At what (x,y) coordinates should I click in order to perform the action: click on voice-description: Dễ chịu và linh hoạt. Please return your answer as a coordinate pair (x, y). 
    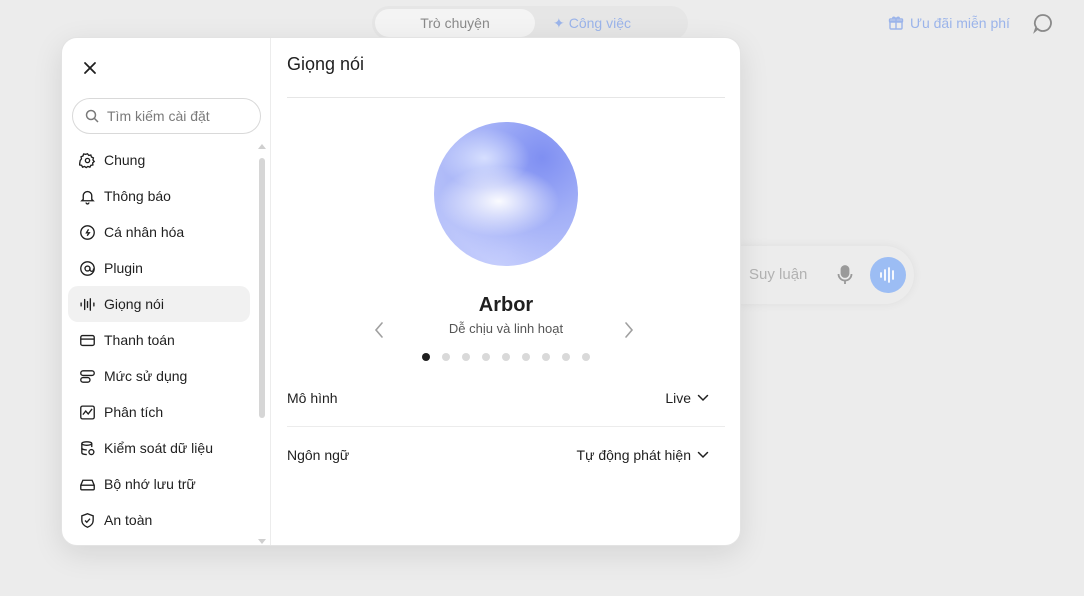
    Looking at the image, I should click on (506, 328).